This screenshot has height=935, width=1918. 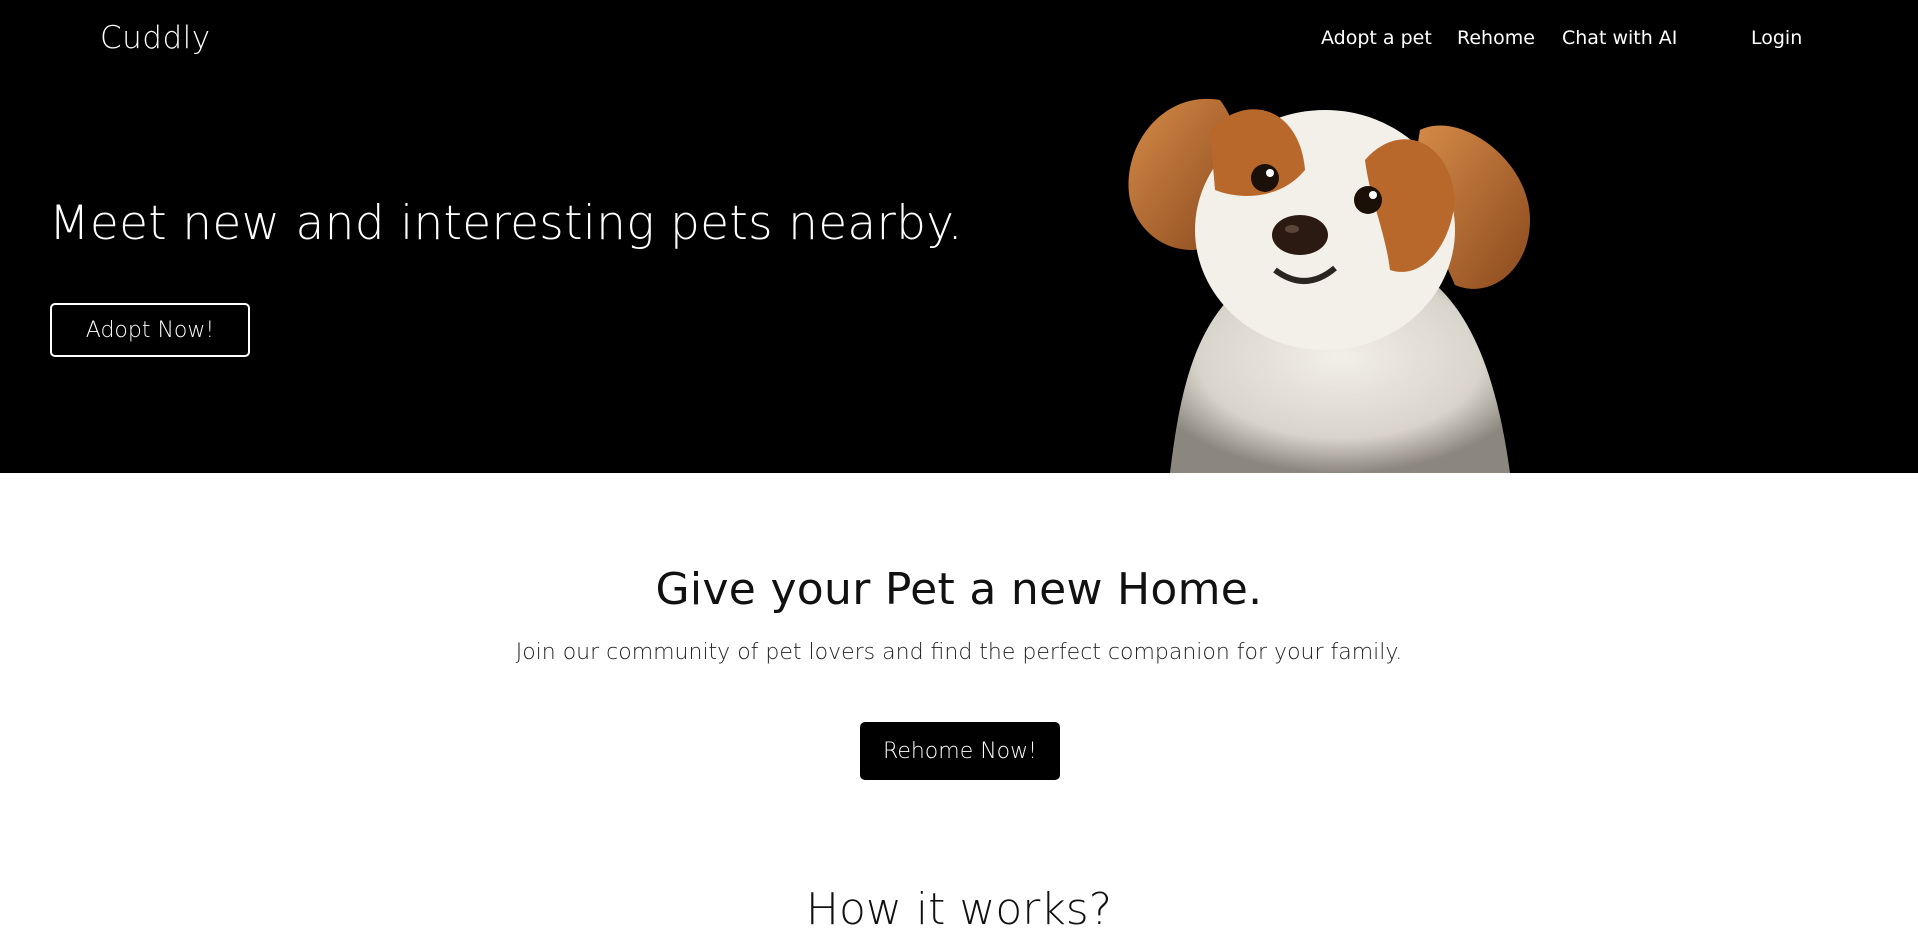 I want to click on nav-rehome: Rehome, so click(x=1496, y=38).